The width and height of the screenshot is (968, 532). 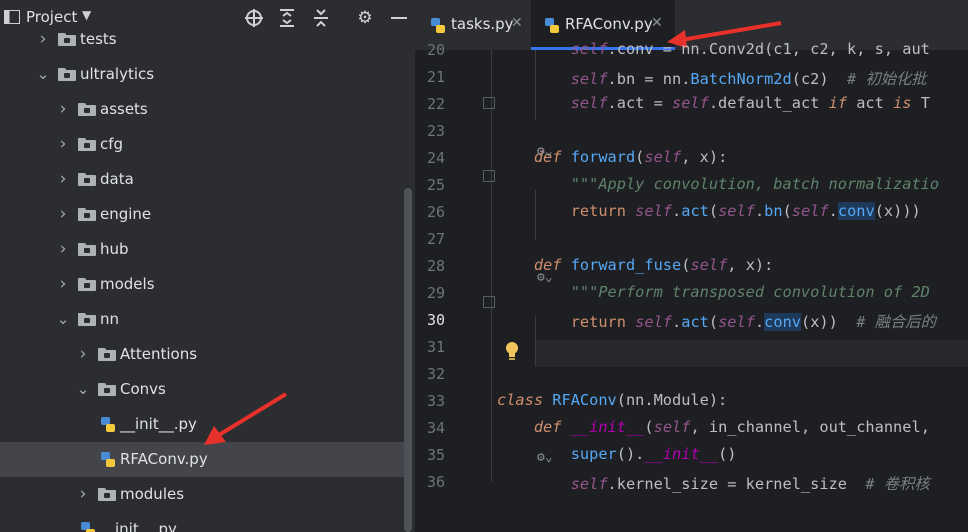 What do you see at coordinates (435, 131) in the screenshot?
I see `line-number: 23` at bounding box center [435, 131].